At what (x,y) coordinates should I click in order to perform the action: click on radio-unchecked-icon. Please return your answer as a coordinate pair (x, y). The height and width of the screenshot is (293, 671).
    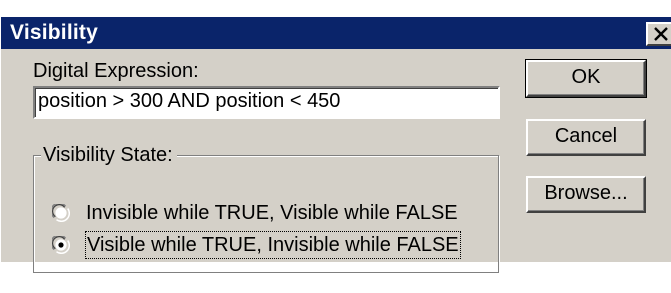
    Looking at the image, I should click on (61, 213).